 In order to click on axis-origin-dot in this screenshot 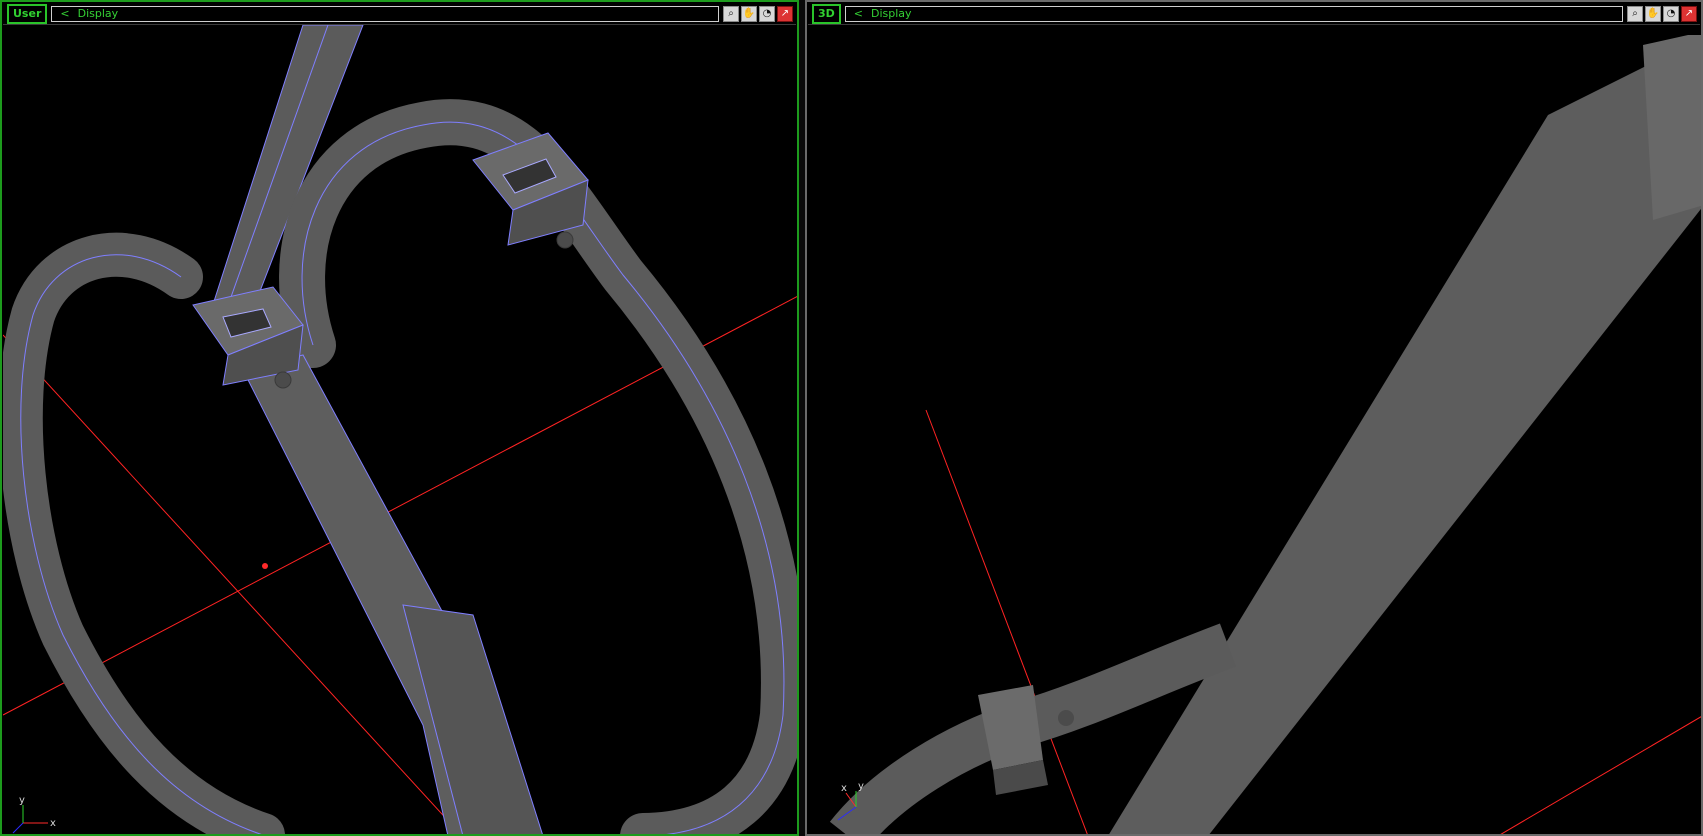, I will do `click(265, 566)`.